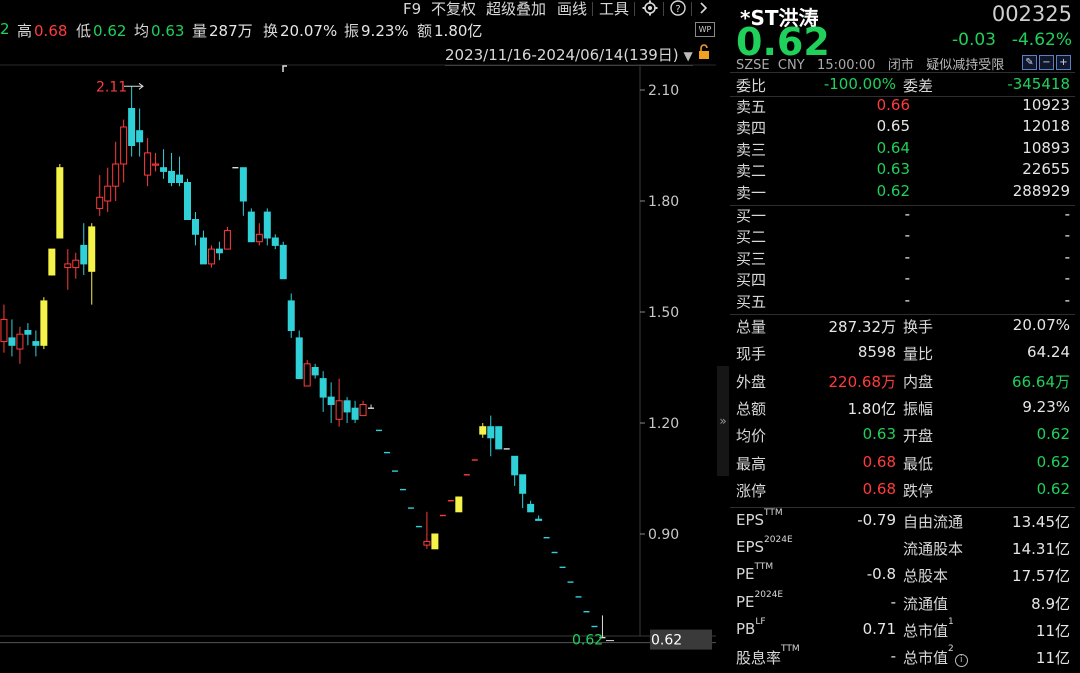  What do you see at coordinates (903, 656) in the screenshot?
I see `valuation-row: 股息率TTM - 总市值2i 11亿` at bounding box center [903, 656].